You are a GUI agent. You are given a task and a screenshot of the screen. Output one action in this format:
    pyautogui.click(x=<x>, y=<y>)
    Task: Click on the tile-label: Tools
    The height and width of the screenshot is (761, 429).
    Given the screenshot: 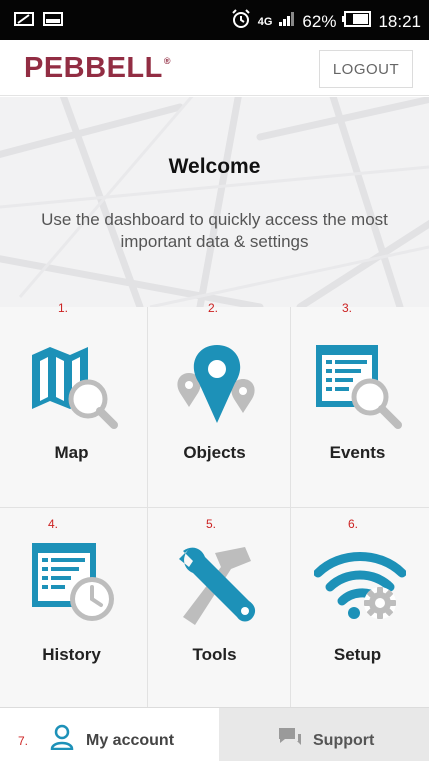 What is the action you would take?
    pyautogui.click(x=214, y=654)
    